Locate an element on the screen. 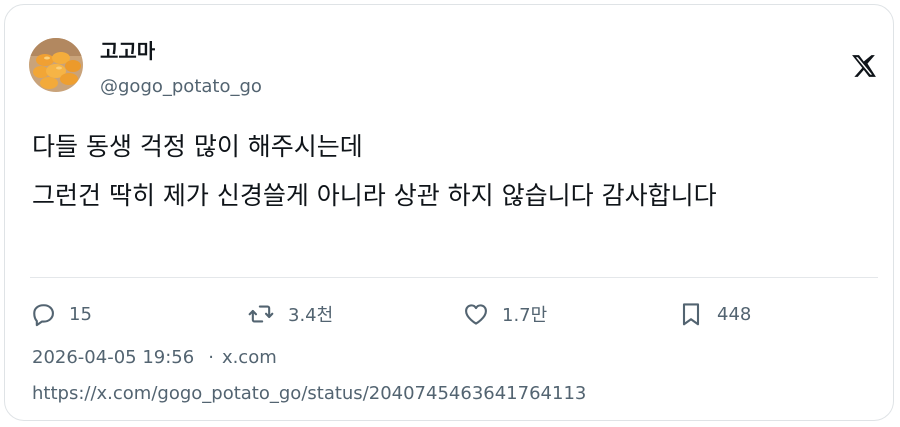  heart-icon is located at coordinates (476, 314).